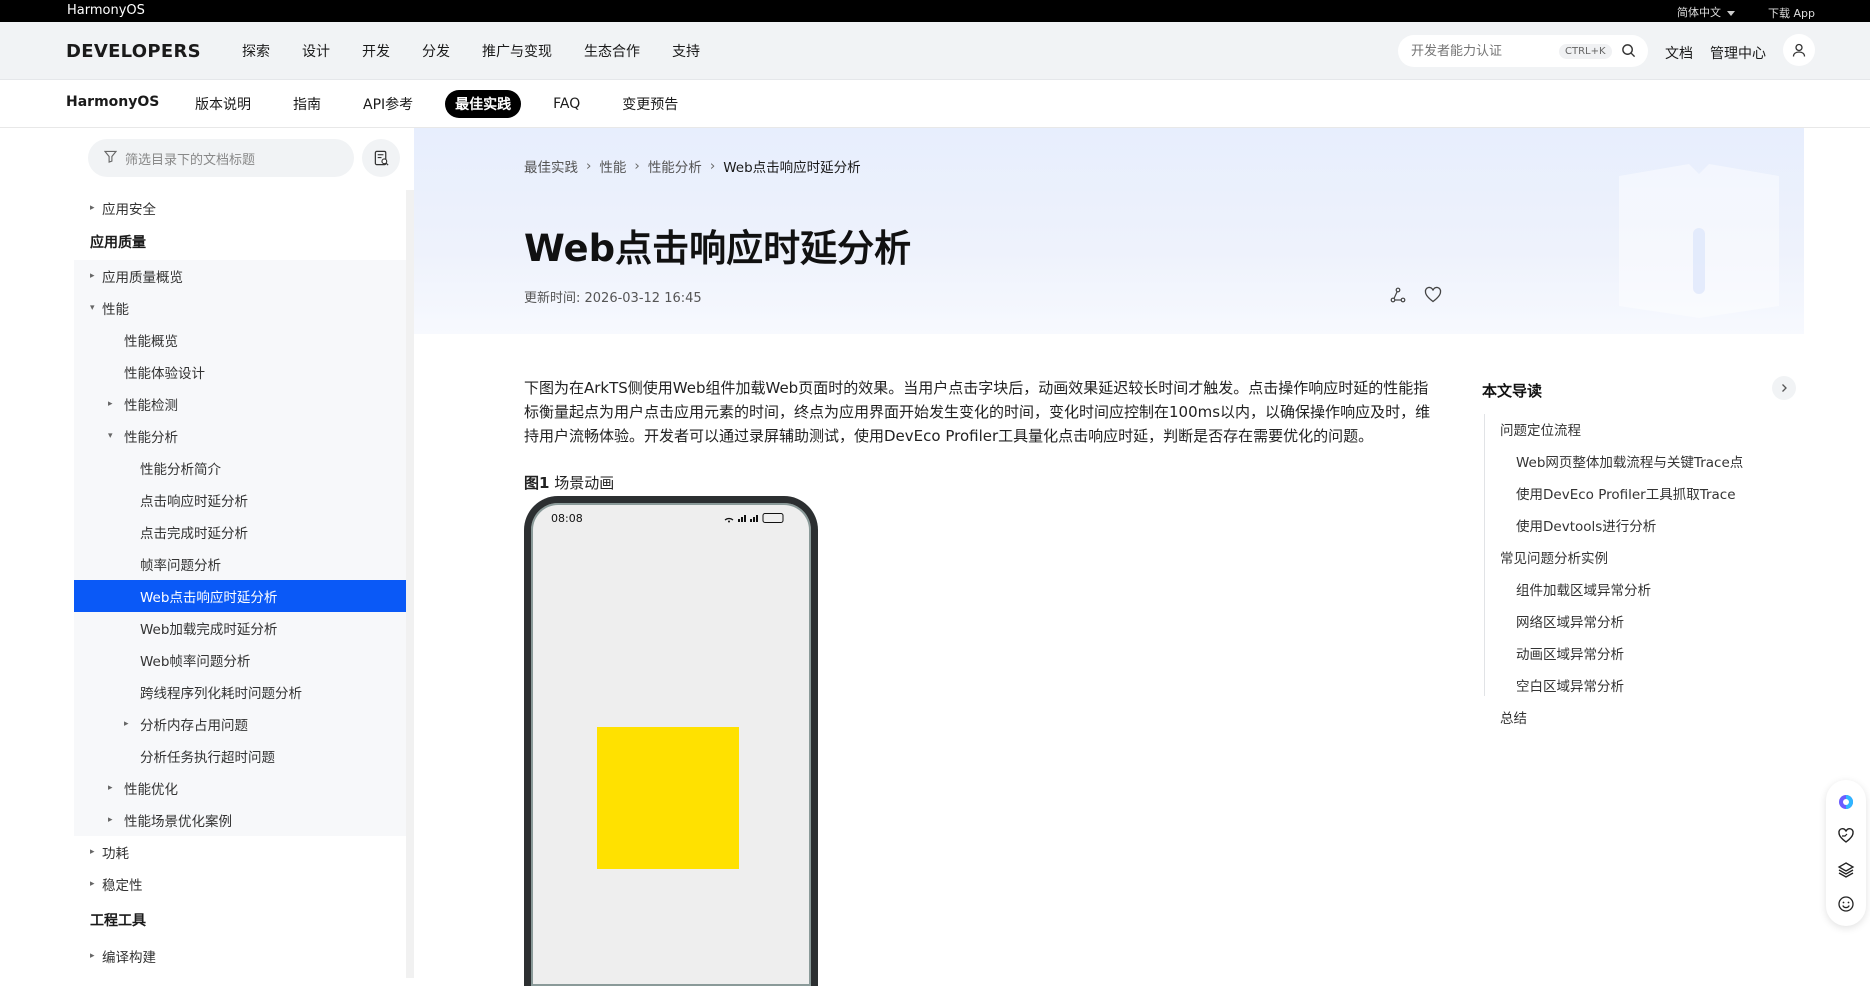  What do you see at coordinates (1699, 241) in the screenshot?
I see `book-decoration-icon` at bounding box center [1699, 241].